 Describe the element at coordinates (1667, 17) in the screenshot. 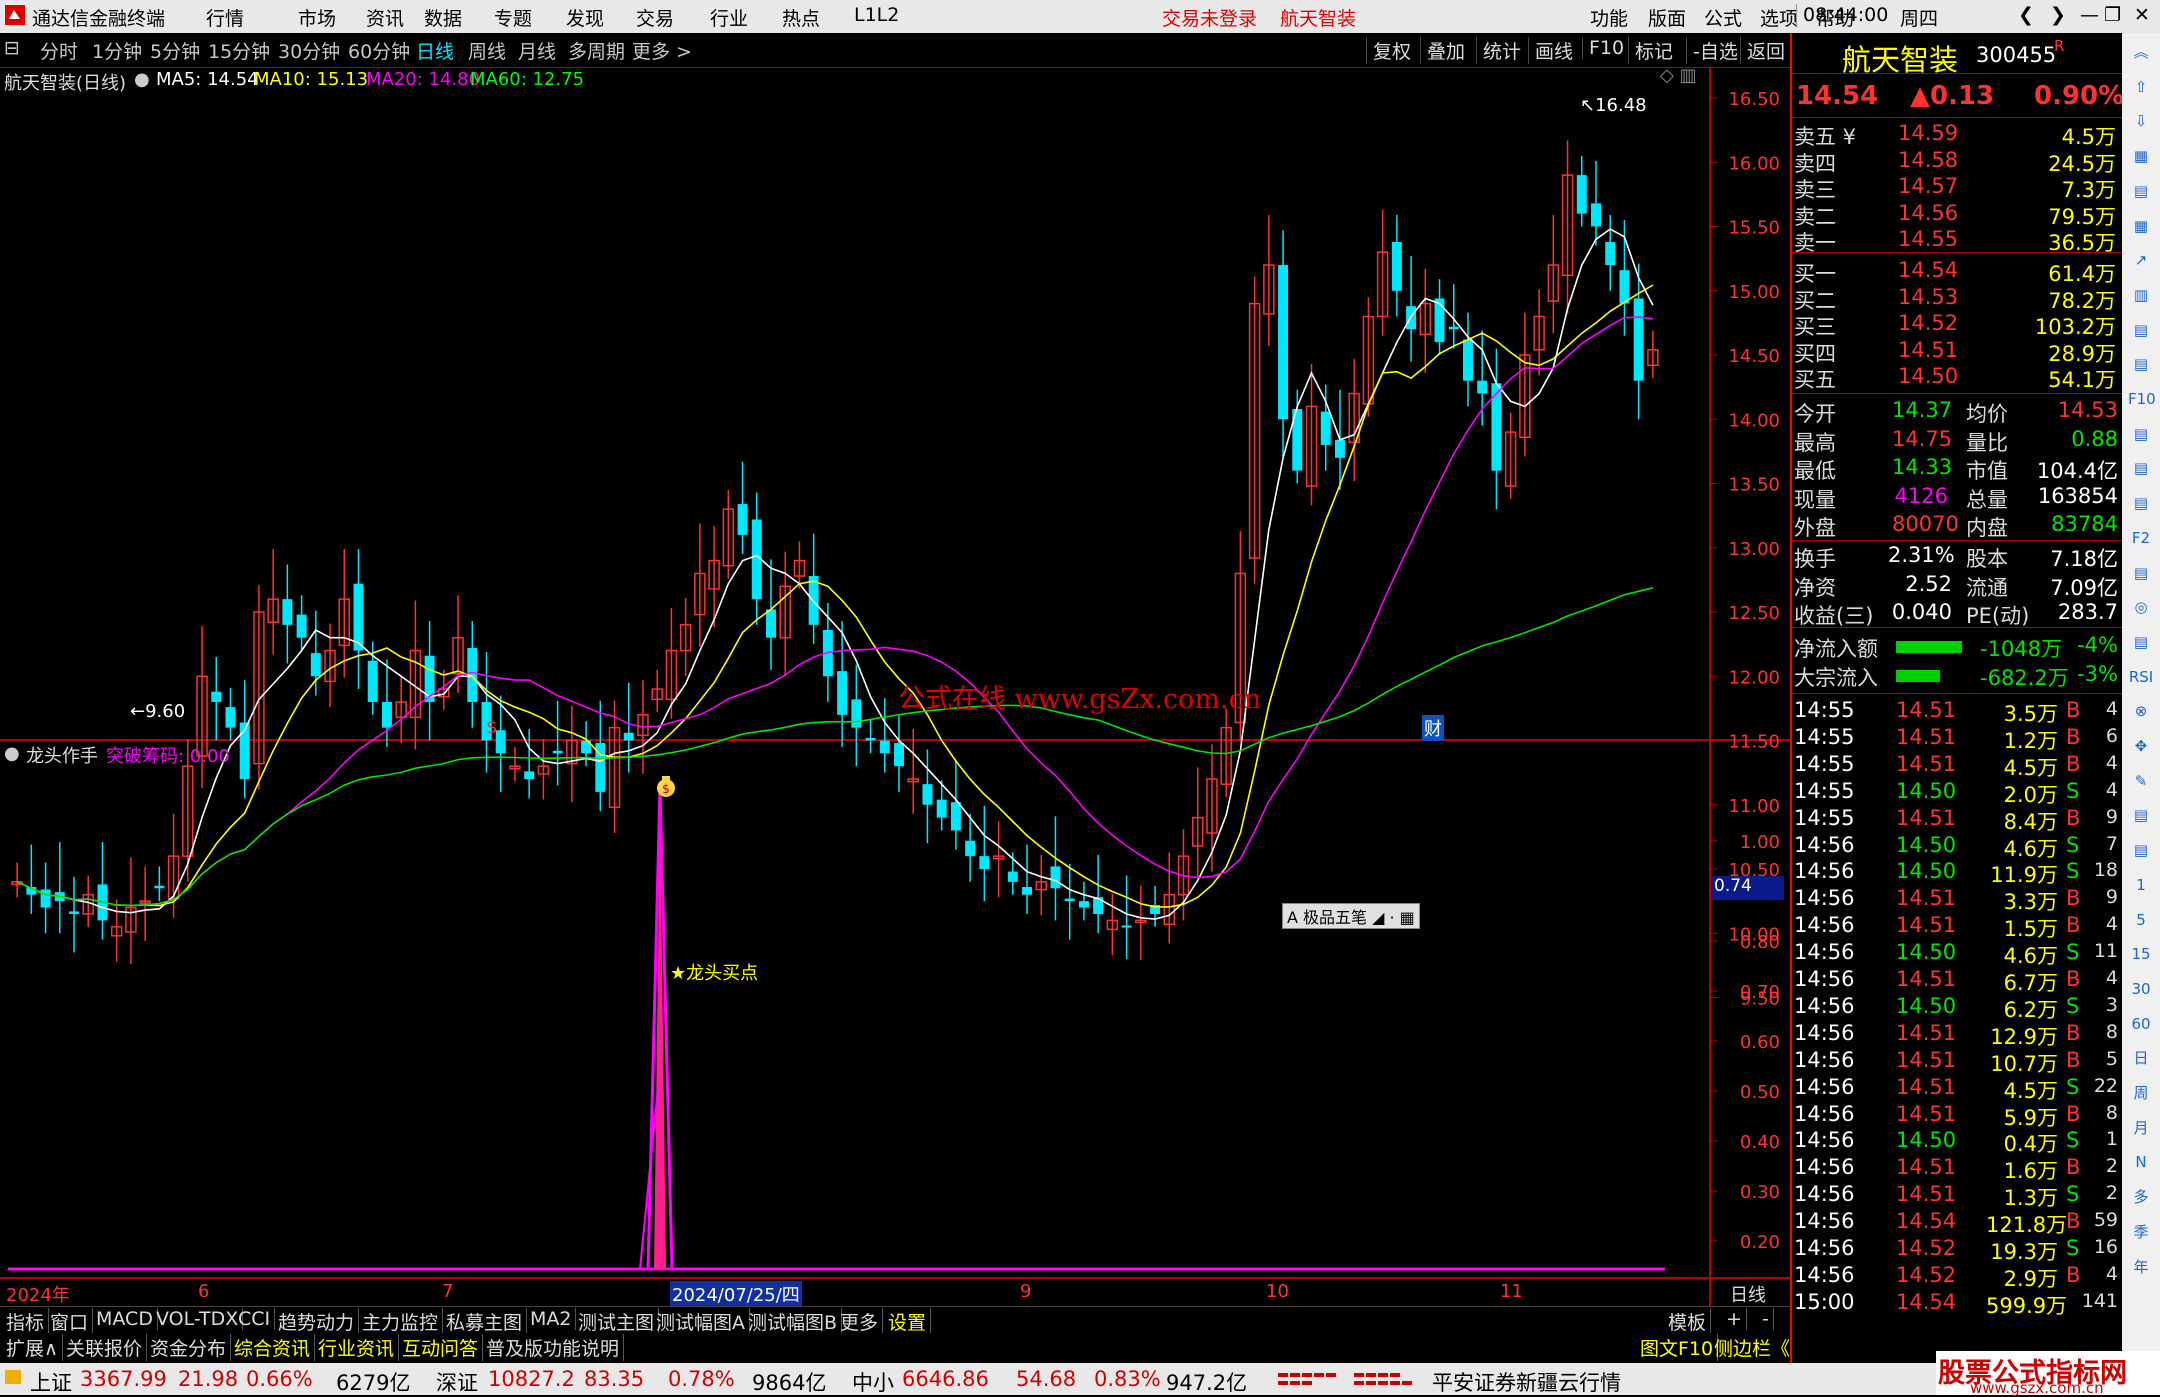

I see `right-menu-1: 版面` at that location.